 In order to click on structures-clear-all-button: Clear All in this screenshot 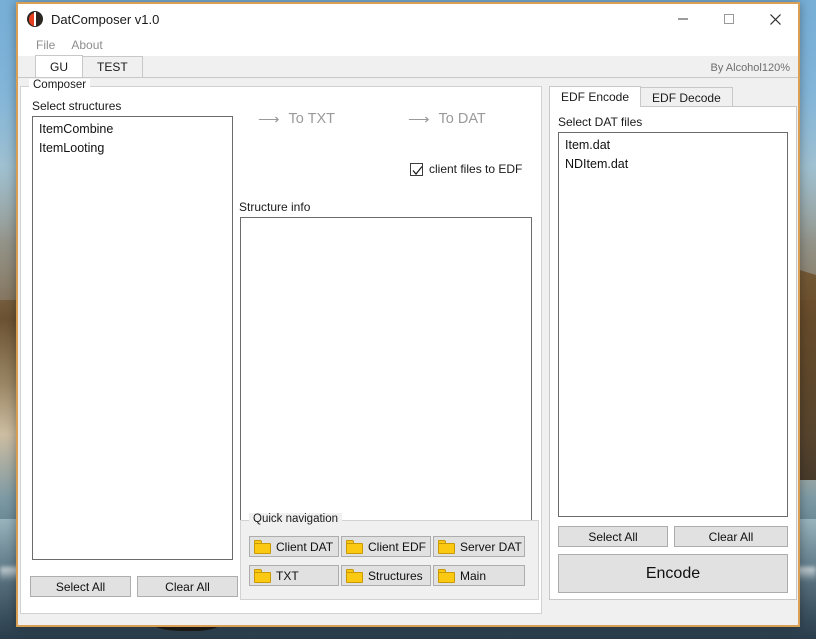, I will do `click(187, 586)`.